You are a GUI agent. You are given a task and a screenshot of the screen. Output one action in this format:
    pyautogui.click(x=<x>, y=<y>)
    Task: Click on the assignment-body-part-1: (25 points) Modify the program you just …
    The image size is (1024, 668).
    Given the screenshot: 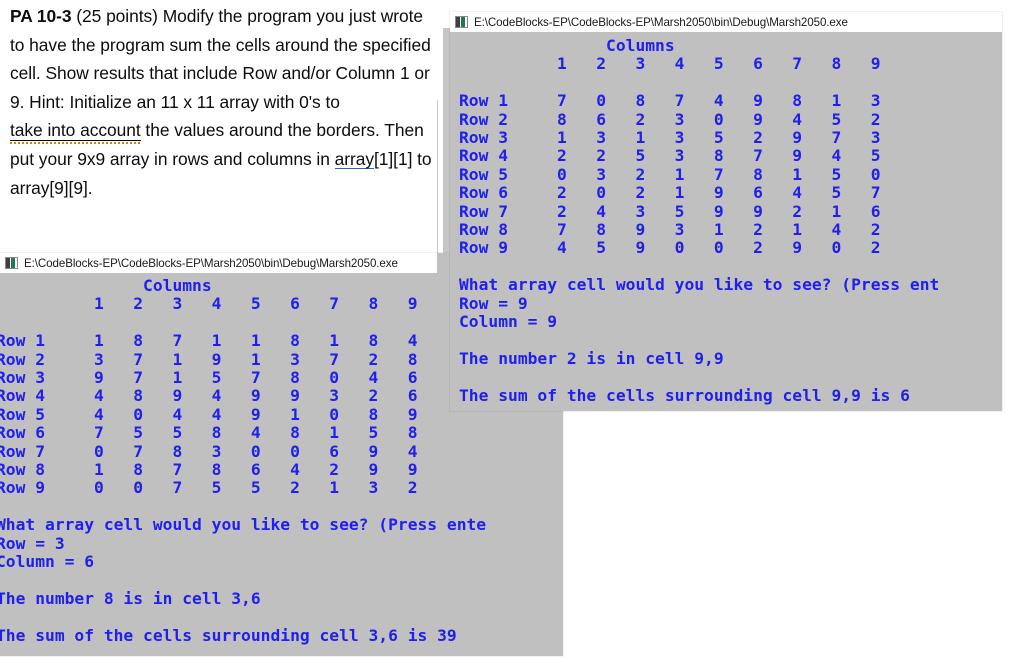 What is the action you would take?
    pyautogui.click(x=220, y=59)
    